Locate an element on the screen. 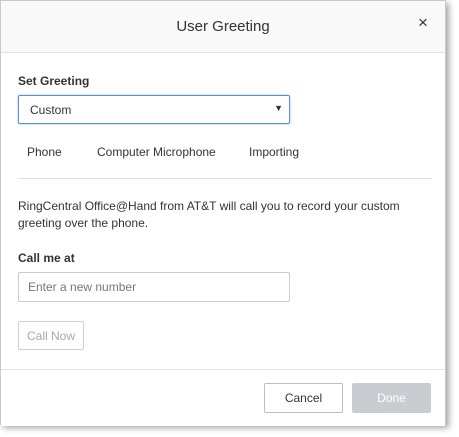 The image size is (459, 437). dialog-title: User Greeting is located at coordinates (223, 26).